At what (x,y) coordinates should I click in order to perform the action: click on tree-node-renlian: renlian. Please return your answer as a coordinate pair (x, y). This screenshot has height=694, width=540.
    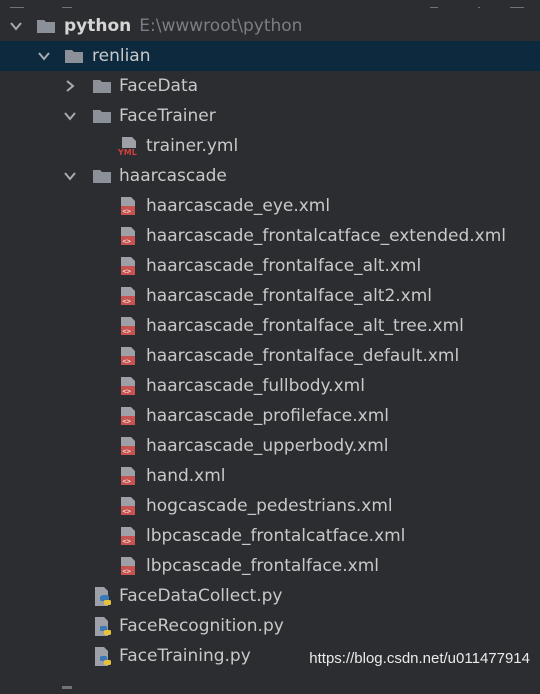
    Looking at the image, I should click on (270, 56).